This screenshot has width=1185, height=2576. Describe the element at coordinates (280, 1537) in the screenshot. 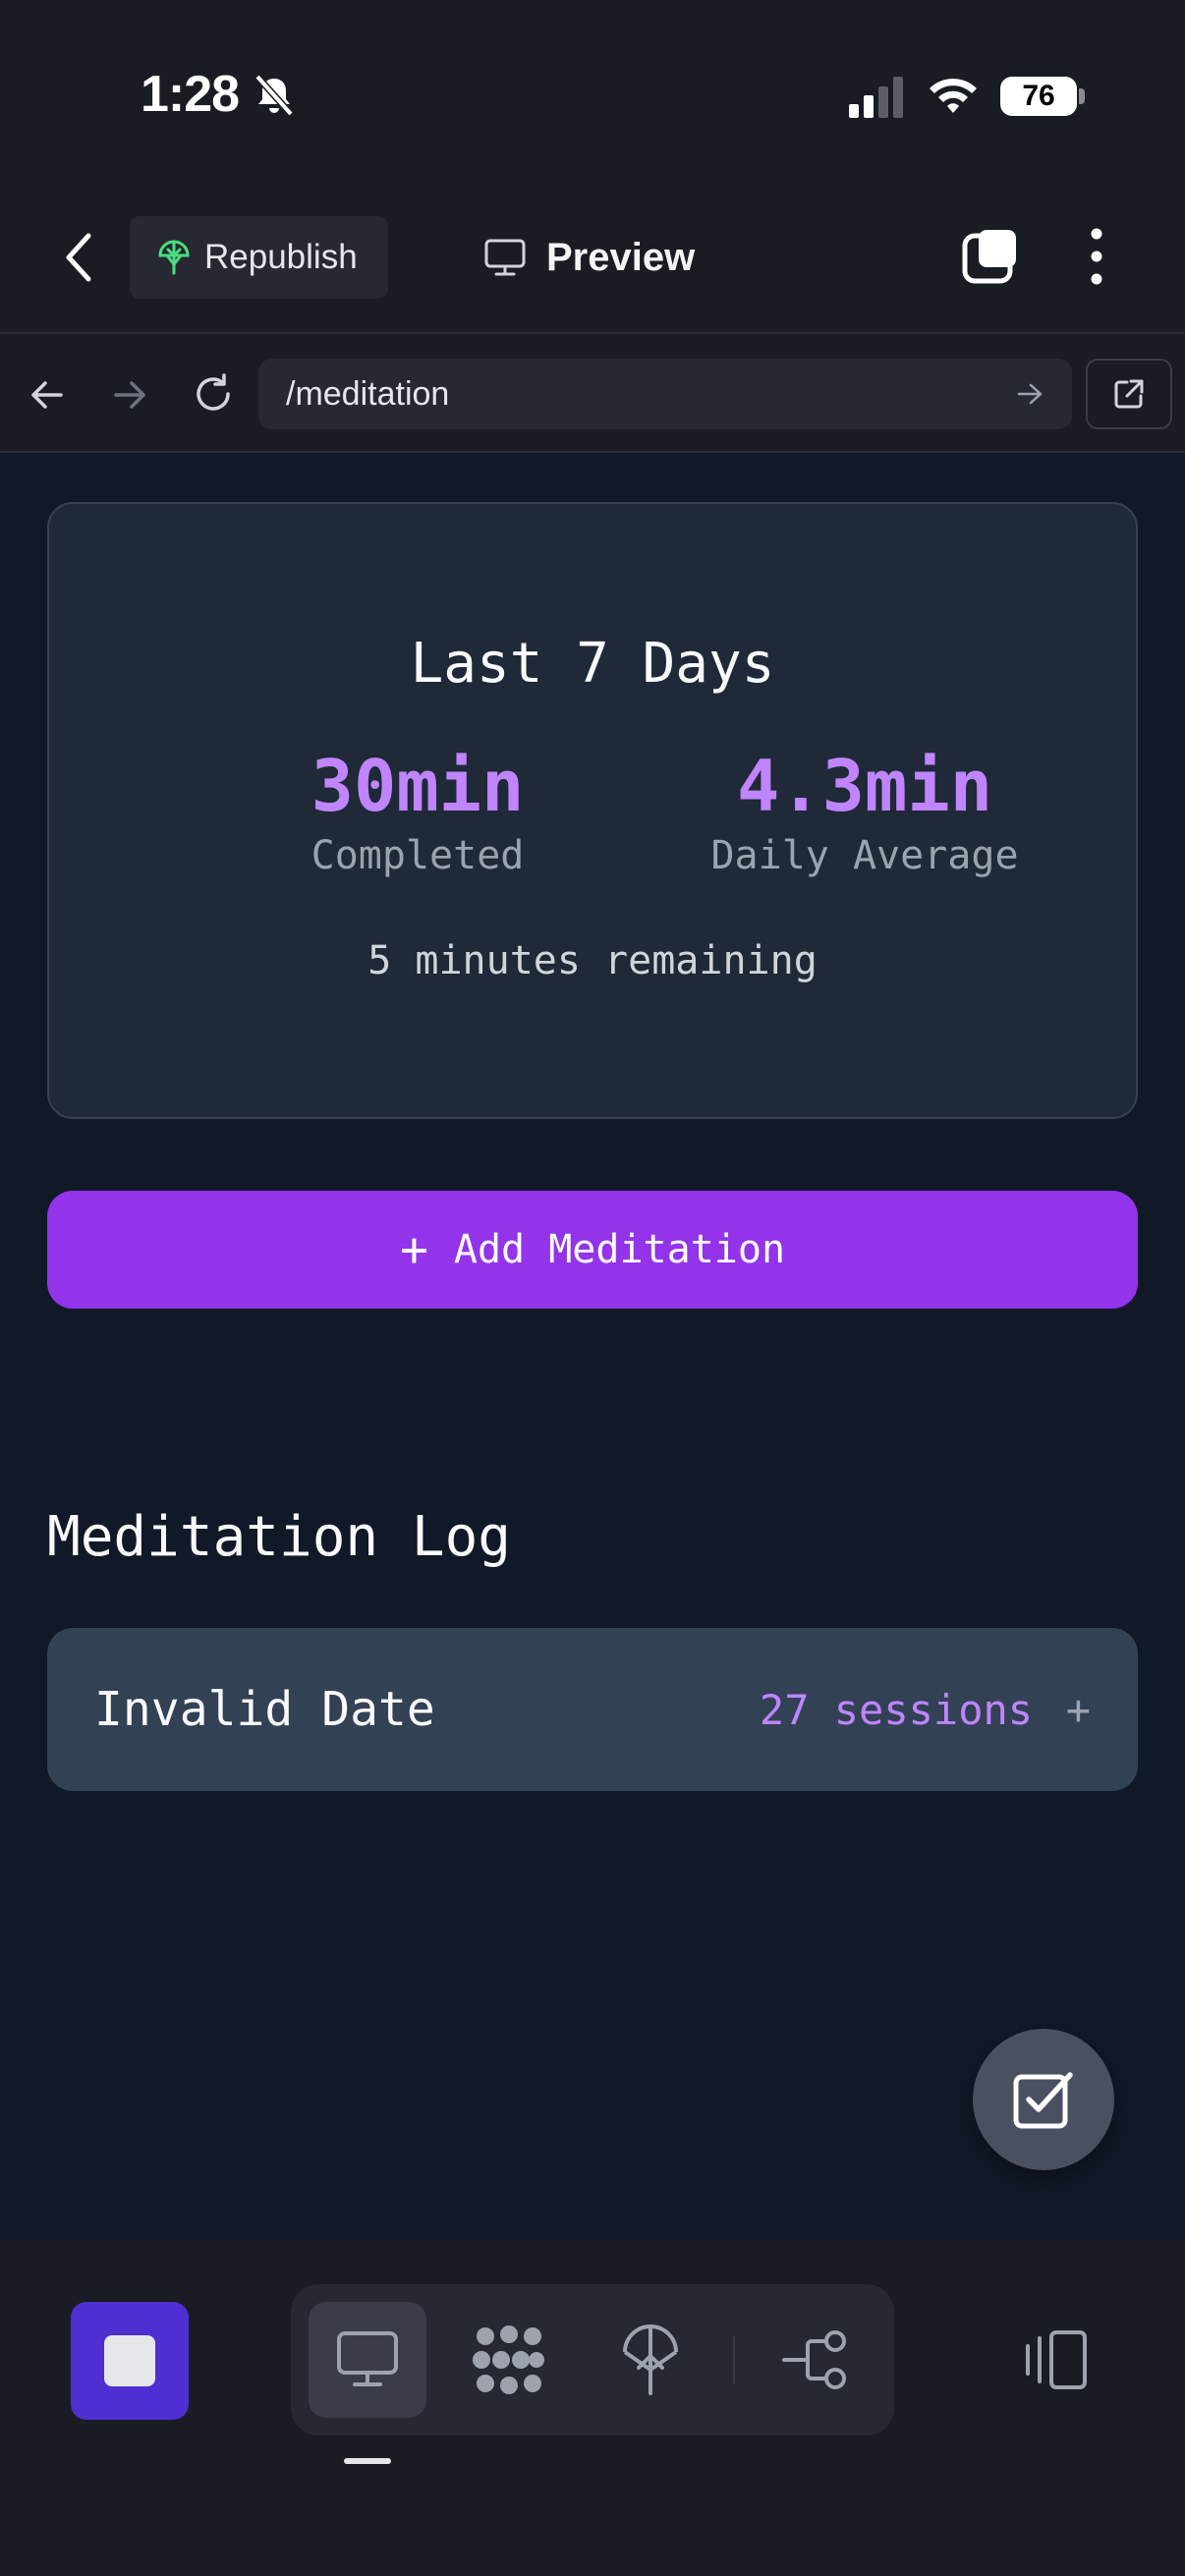

I see `section-heading: Meditation Log` at that location.